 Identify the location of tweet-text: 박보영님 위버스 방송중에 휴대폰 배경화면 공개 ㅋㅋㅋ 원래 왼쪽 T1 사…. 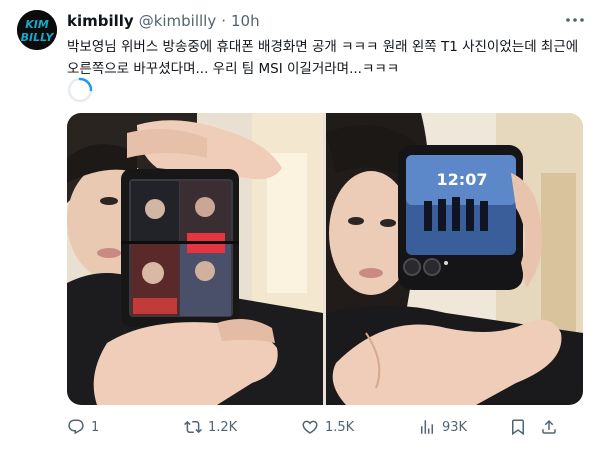
(325, 58).